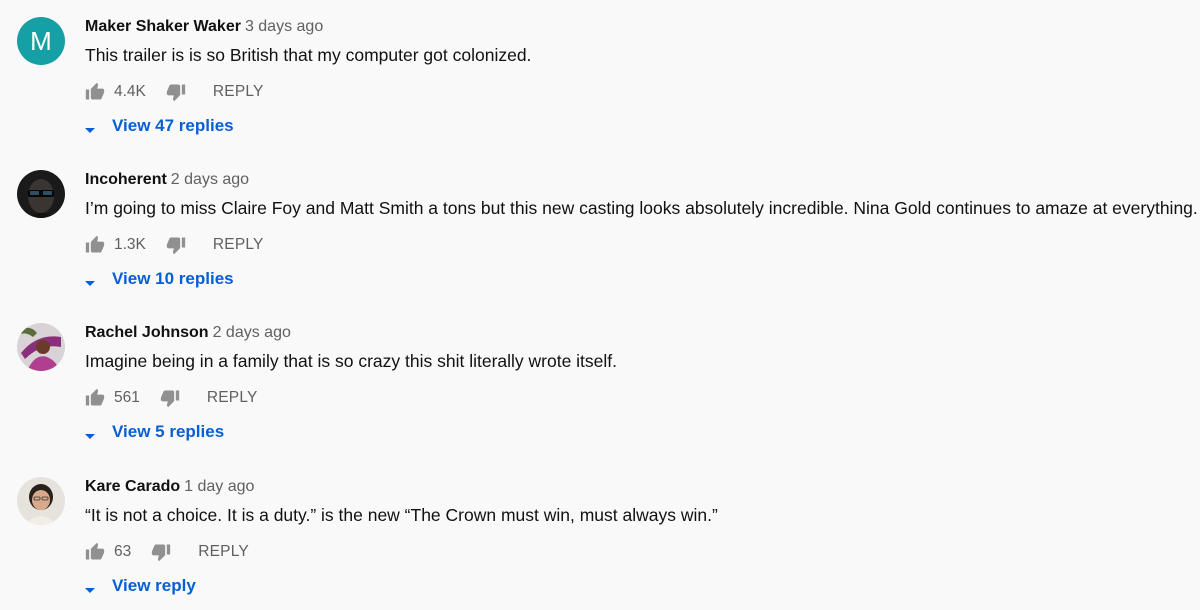 Image resolution: width=1200 pixels, height=610 pixels. I want to click on view-replies-label: View 47 replies, so click(173, 125).